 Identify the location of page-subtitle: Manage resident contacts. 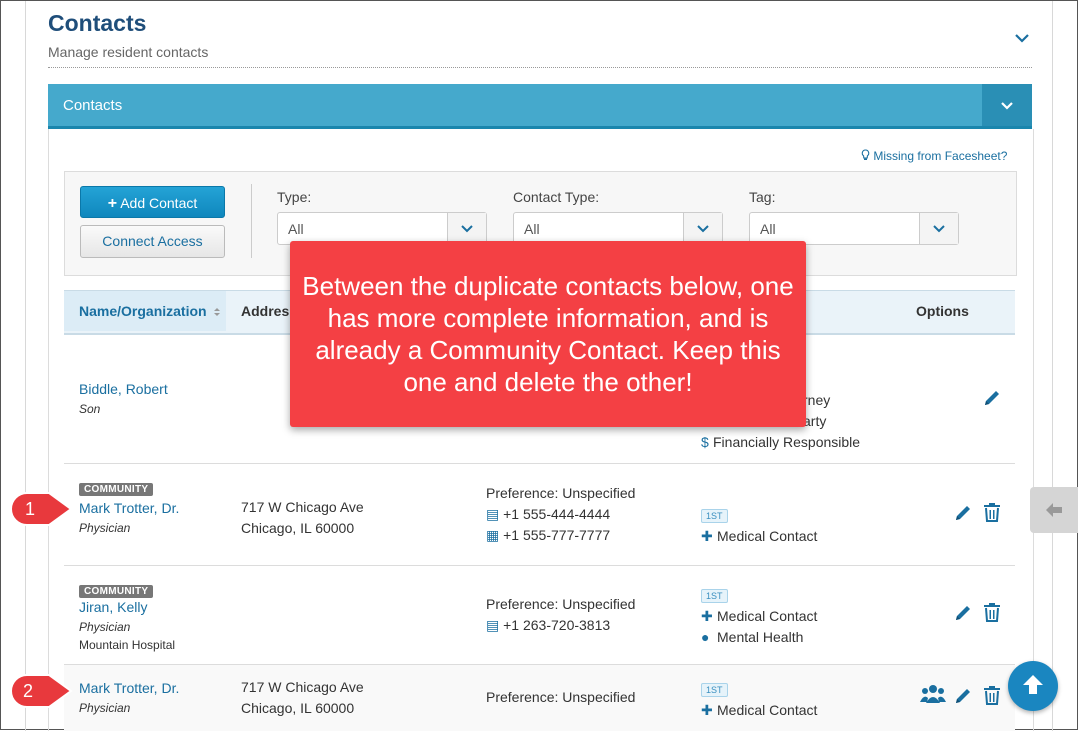
(128, 52).